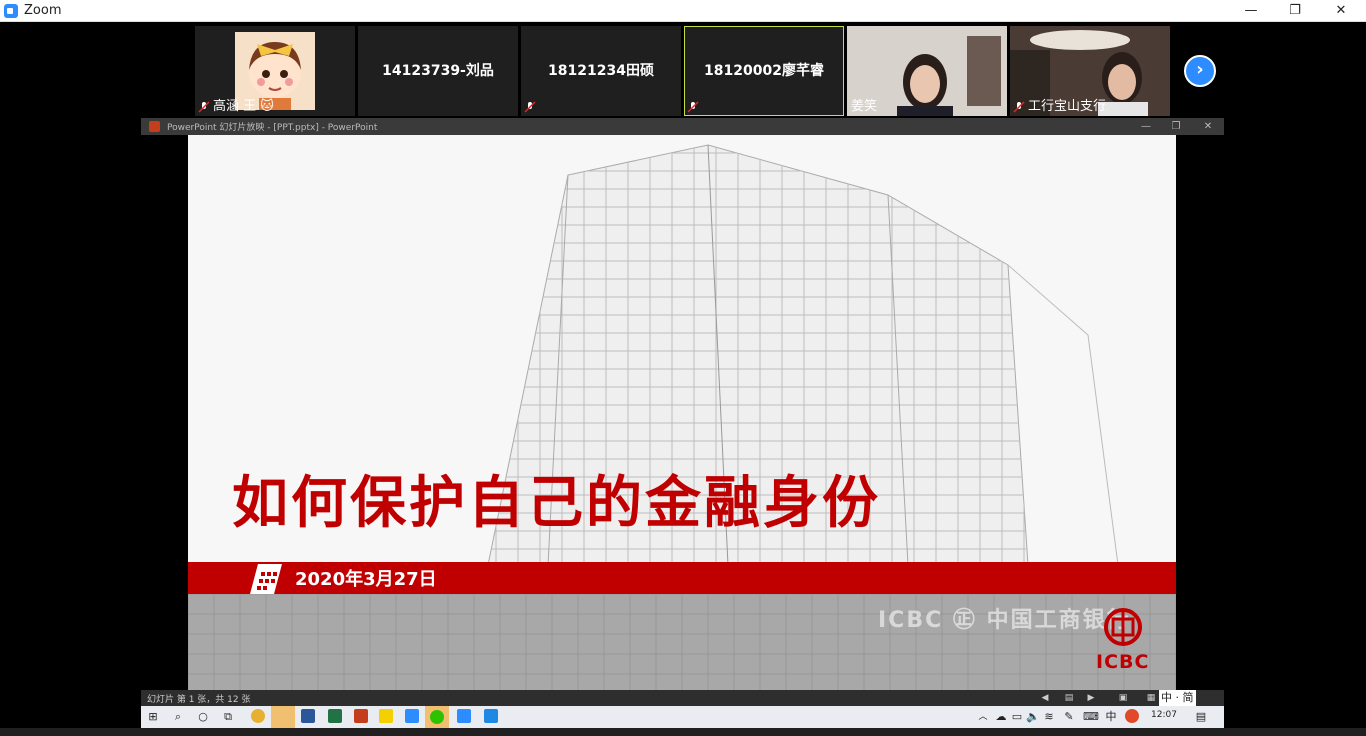  I want to click on restore-button: ❐, so click(1295, 11).